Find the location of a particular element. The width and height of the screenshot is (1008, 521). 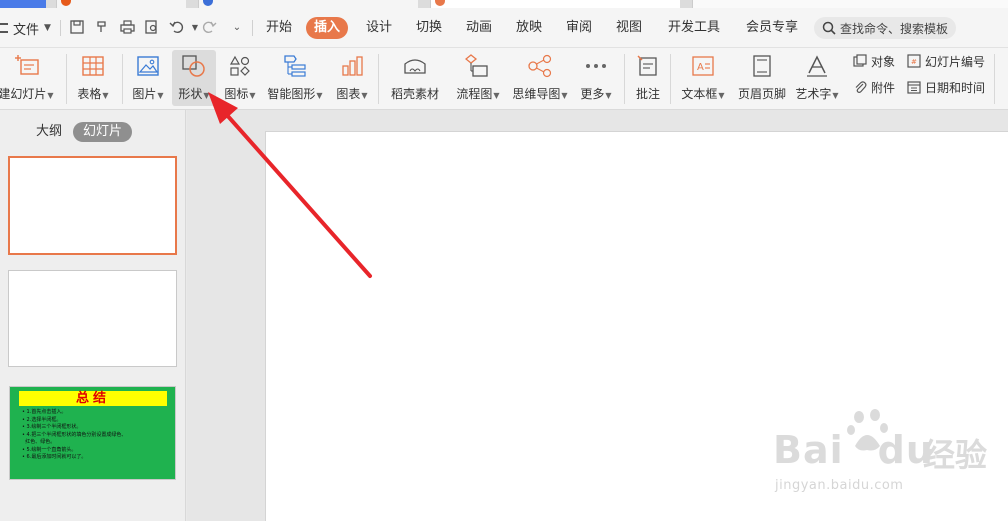

print-icon is located at coordinates (127, 27).